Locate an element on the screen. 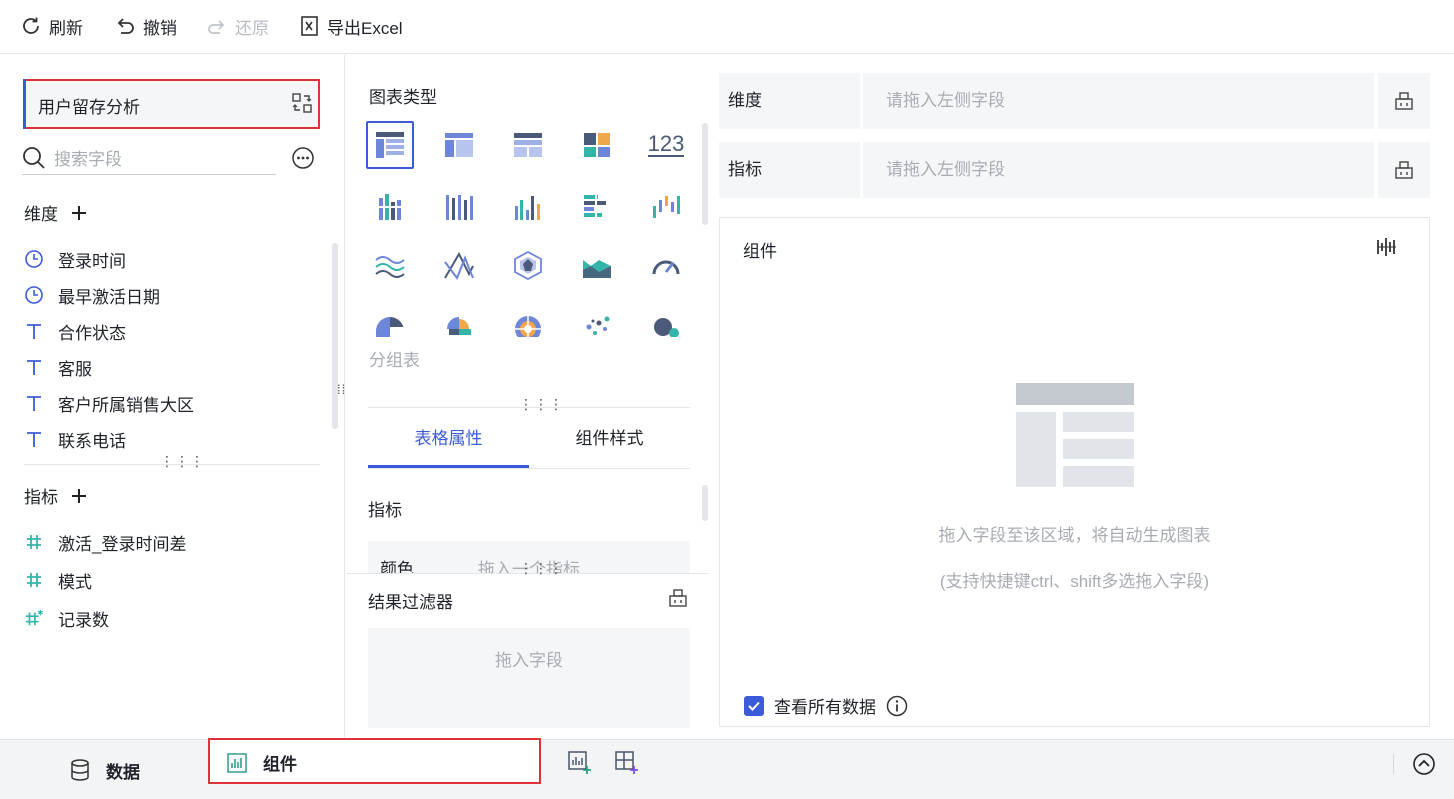  chart-type-title: 图表类型 is located at coordinates (403, 97).